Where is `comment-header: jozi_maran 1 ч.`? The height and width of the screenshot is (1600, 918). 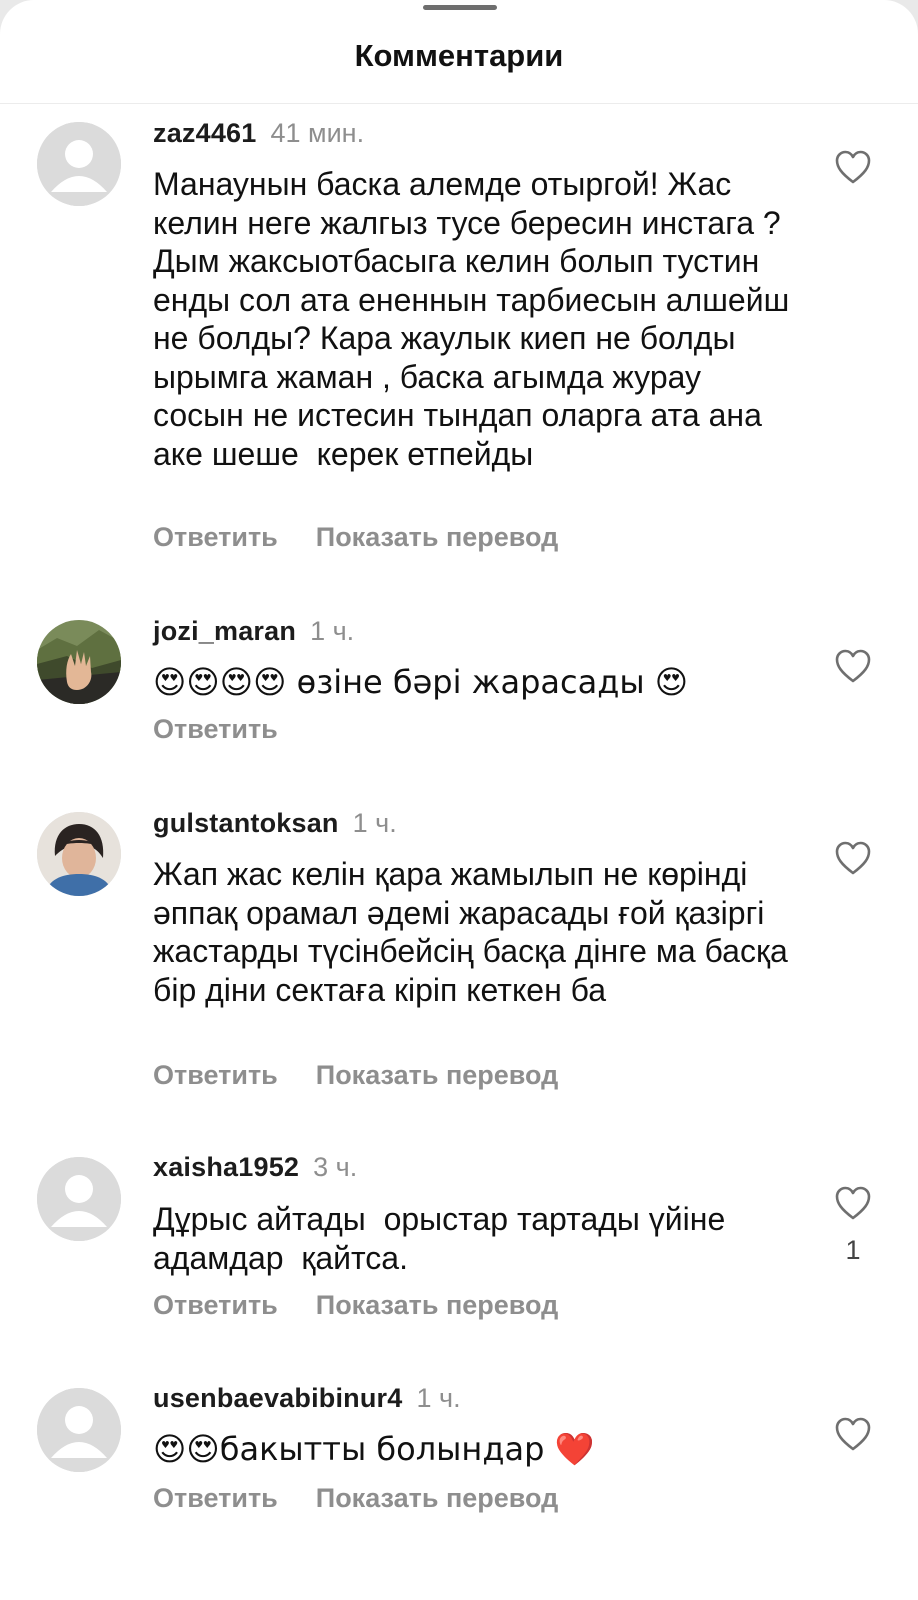
comment-header: jozi_maran 1 ч. is located at coordinates (253, 631).